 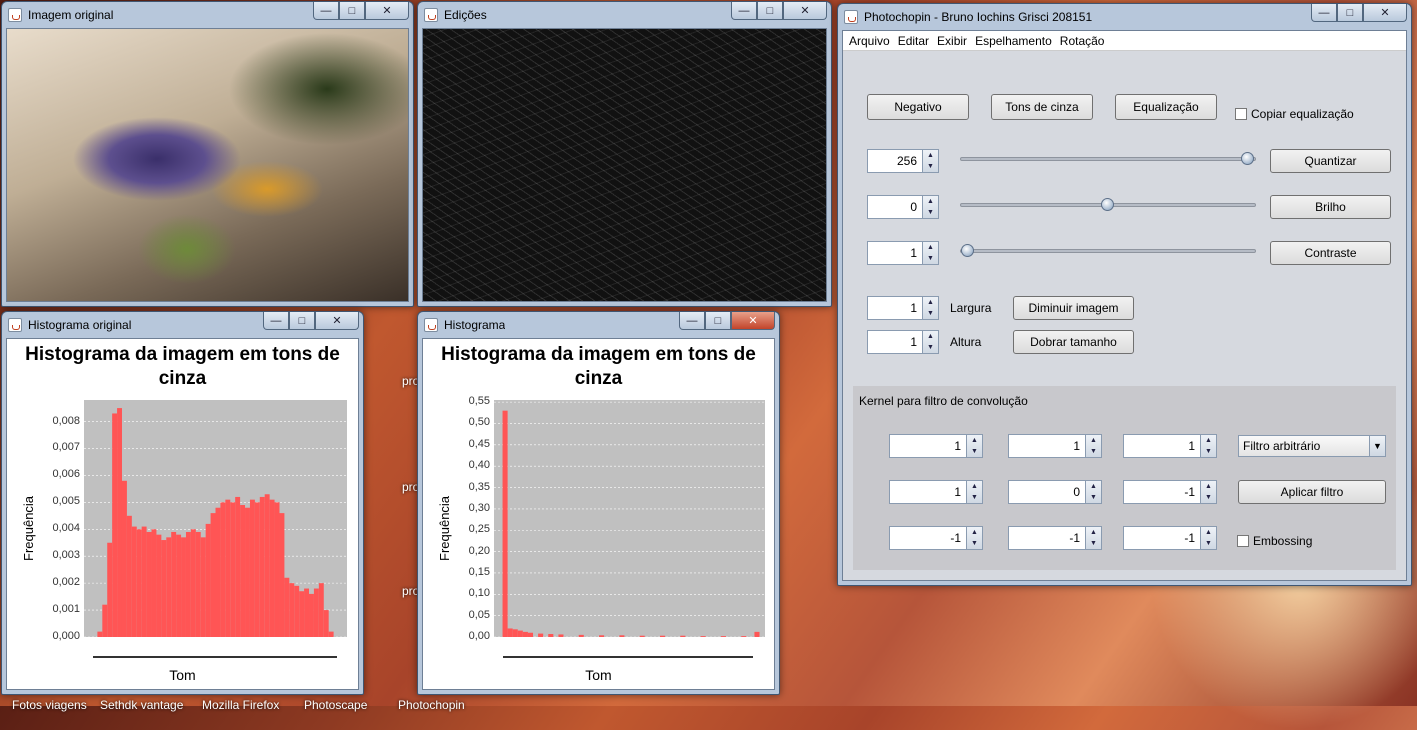 I want to click on menu-espelhamento: Espelhamento, so click(x=1013, y=41).